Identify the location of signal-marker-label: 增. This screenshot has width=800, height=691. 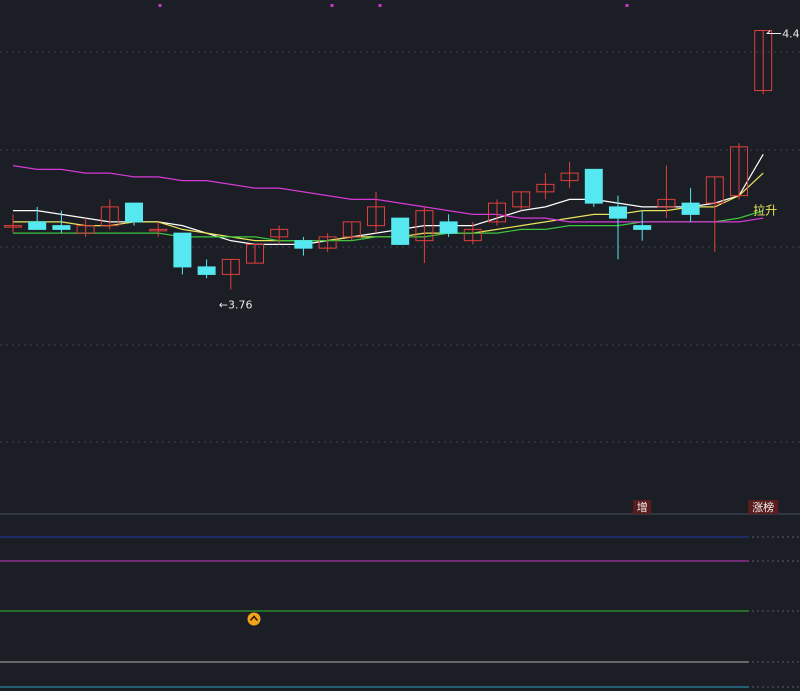
(642, 507).